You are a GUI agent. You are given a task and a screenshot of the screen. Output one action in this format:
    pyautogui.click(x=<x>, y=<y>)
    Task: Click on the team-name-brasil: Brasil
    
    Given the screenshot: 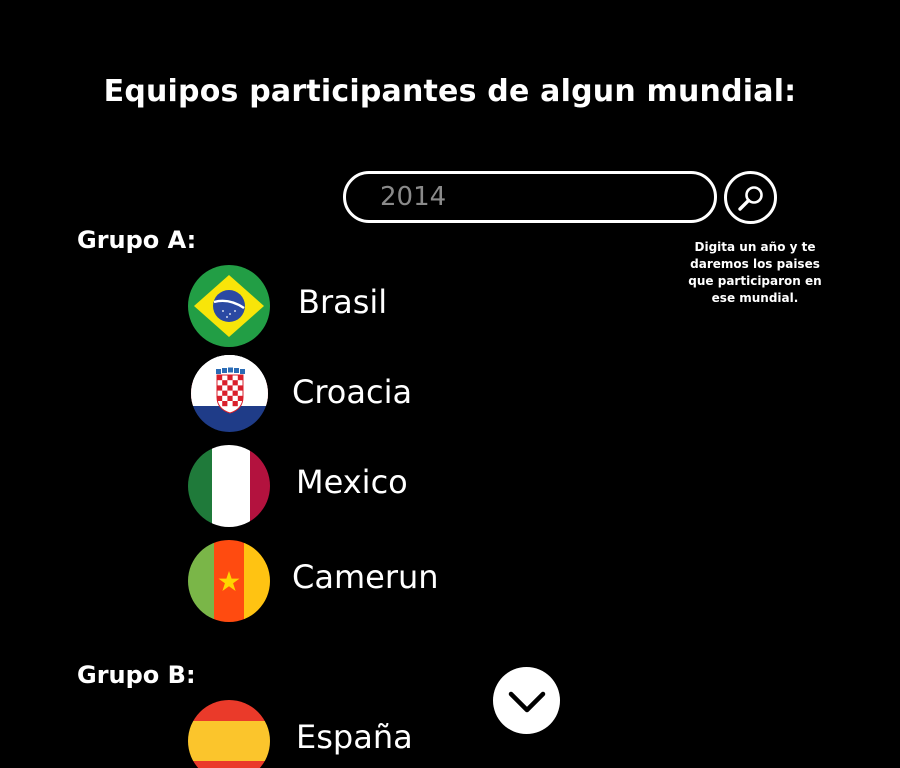 What is the action you would take?
    pyautogui.click(x=343, y=302)
    